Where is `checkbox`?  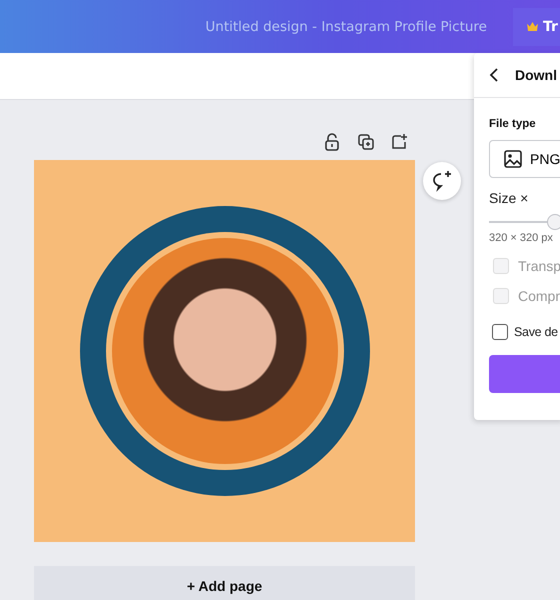
checkbox is located at coordinates (500, 332).